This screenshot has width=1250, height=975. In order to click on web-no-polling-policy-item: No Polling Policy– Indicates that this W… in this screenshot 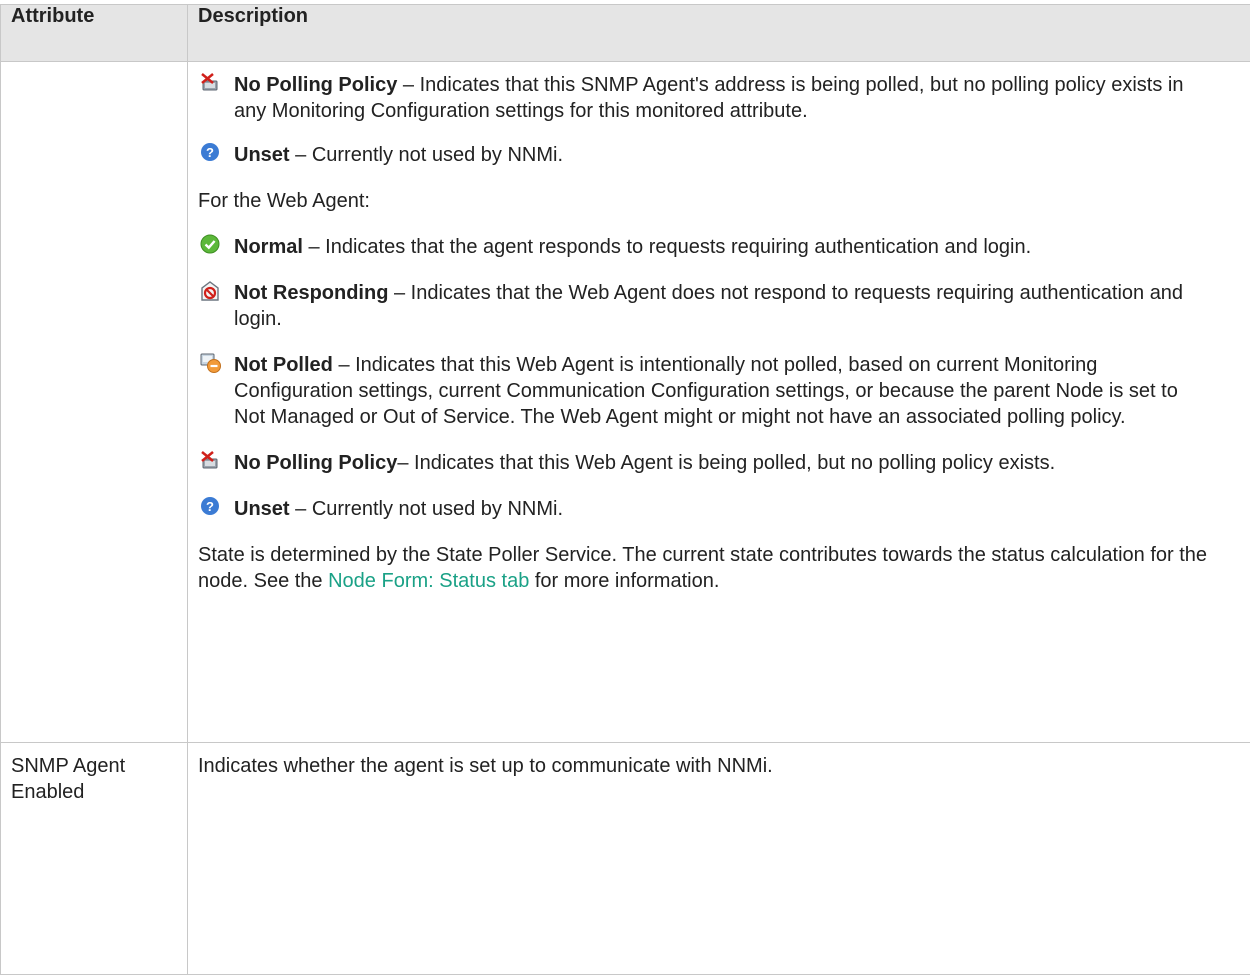, I will do `click(704, 463)`.